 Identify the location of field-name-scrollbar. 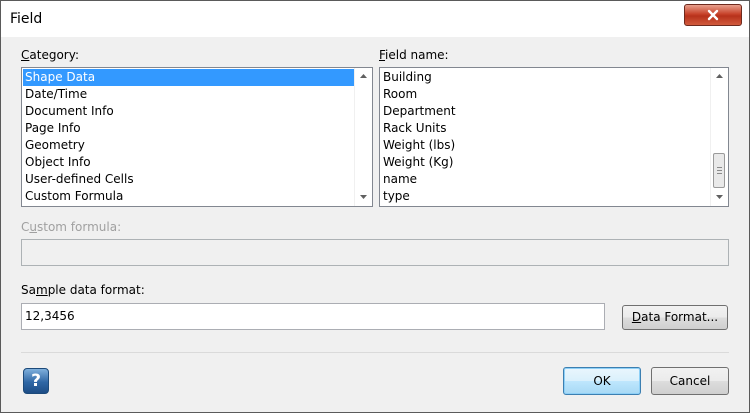
(719, 137).